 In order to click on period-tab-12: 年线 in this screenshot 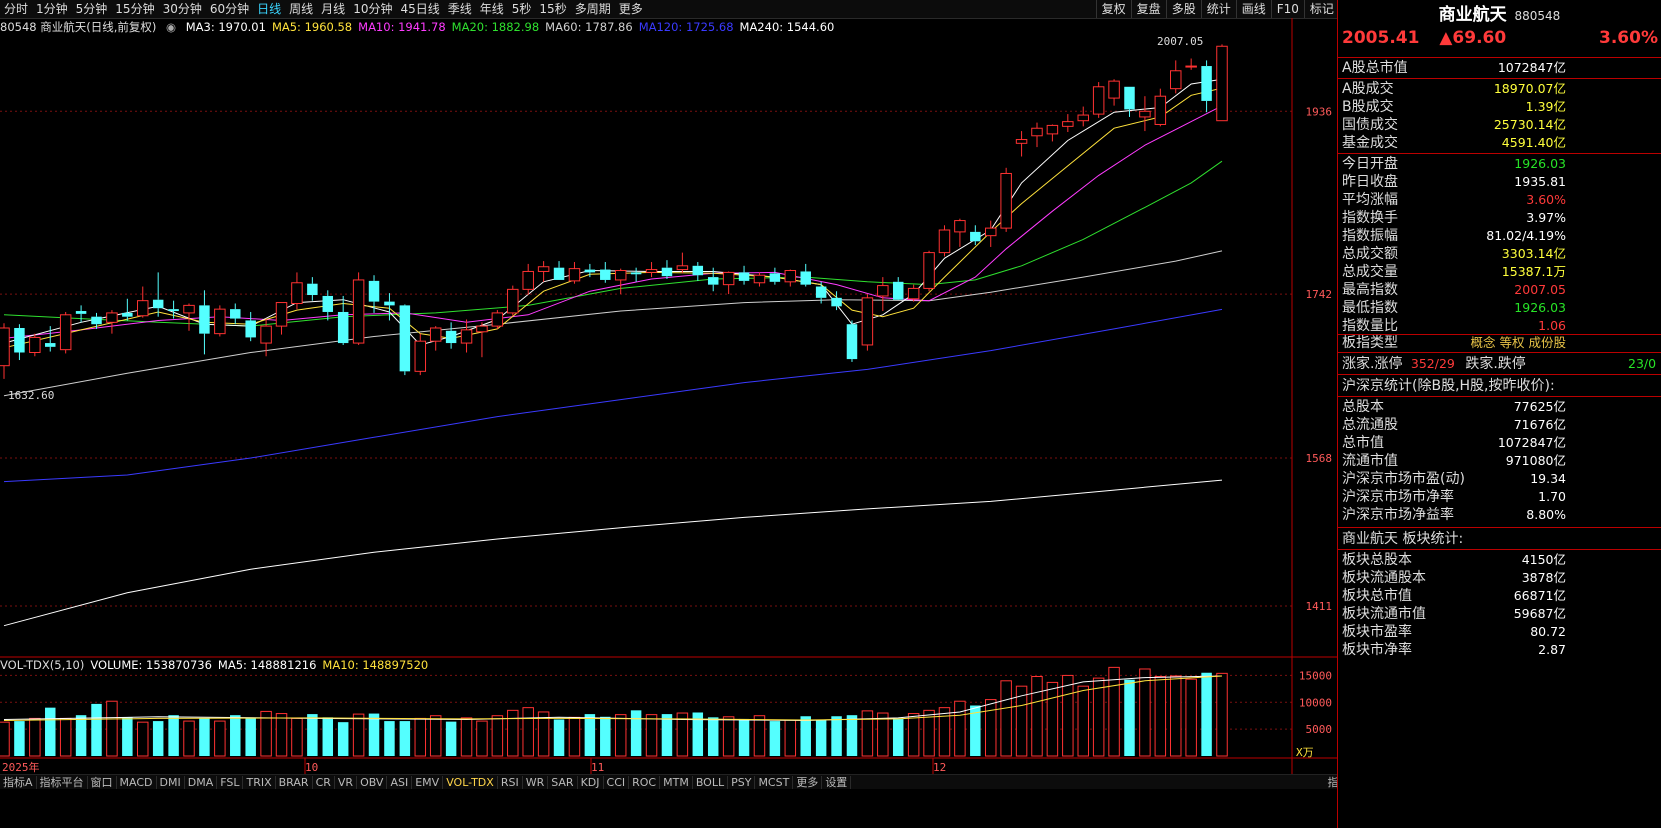, I will do `click(492, 9)`.